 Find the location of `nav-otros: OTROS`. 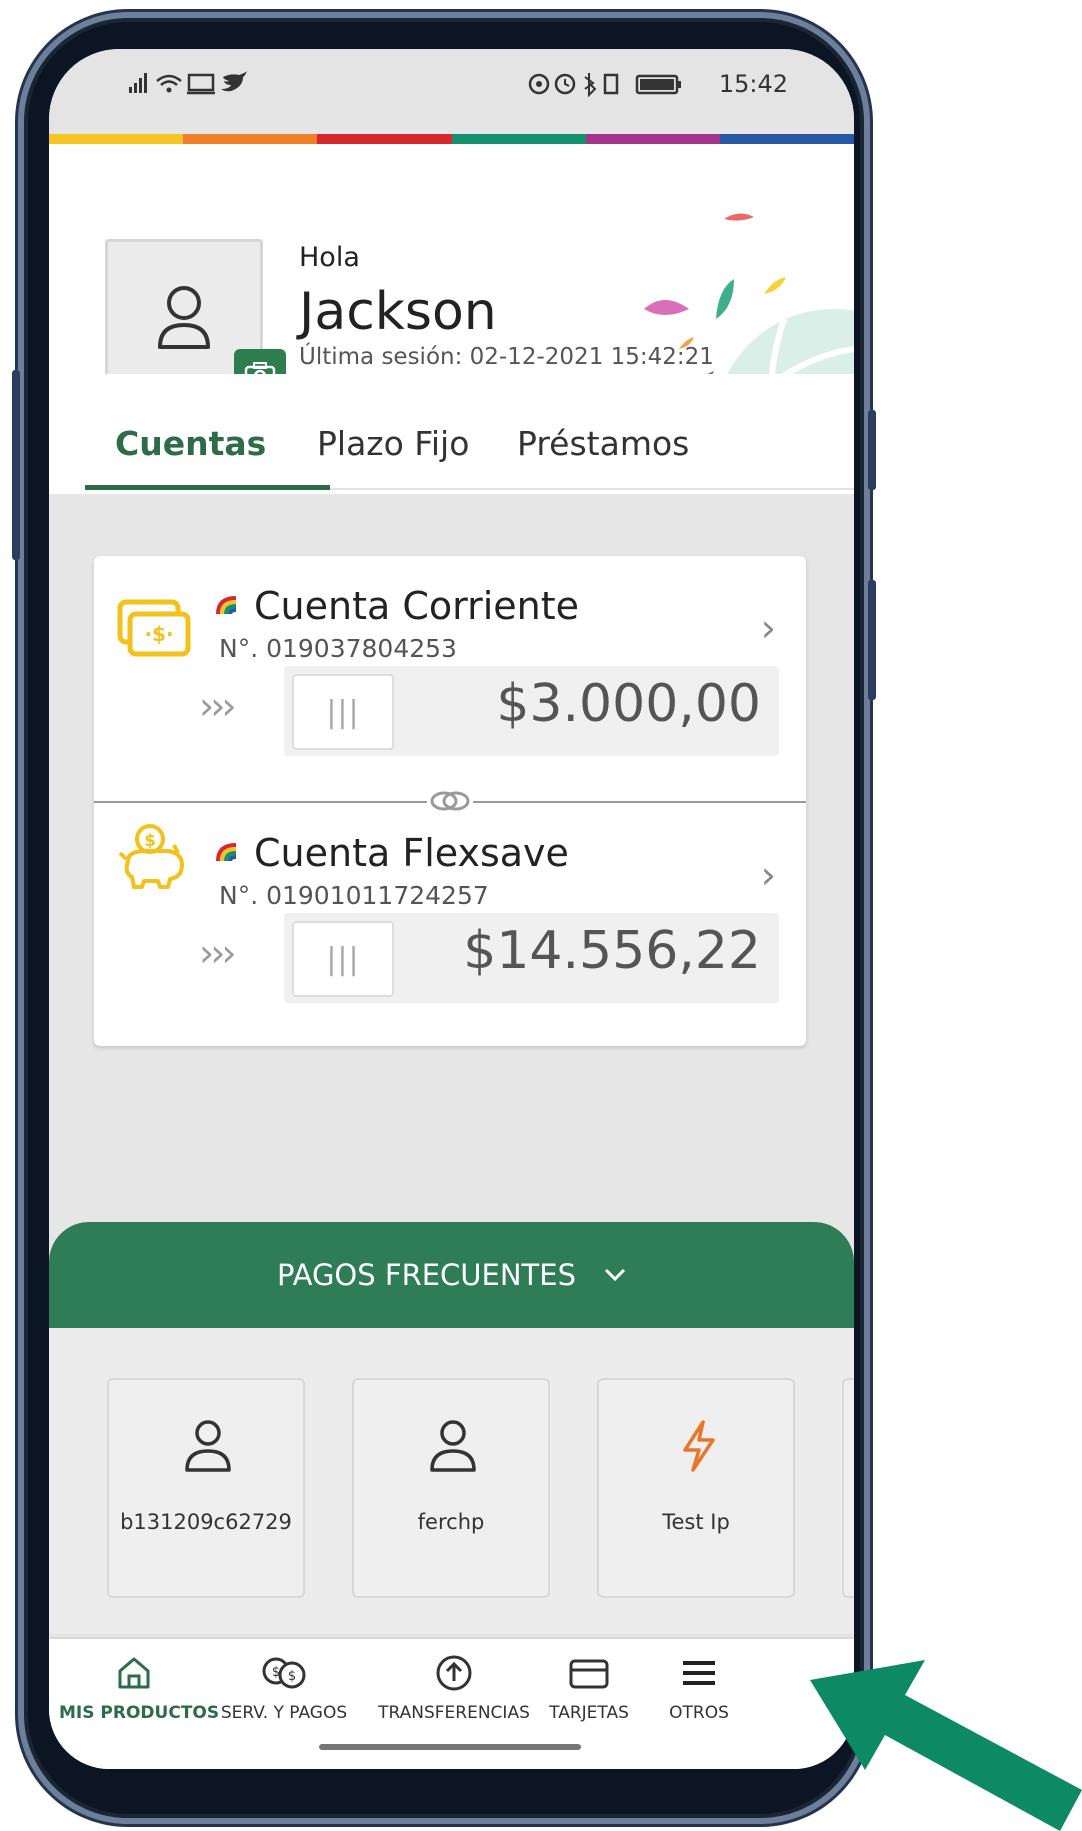

nav-otros: OTROS is located at coordinates (699, 1688).